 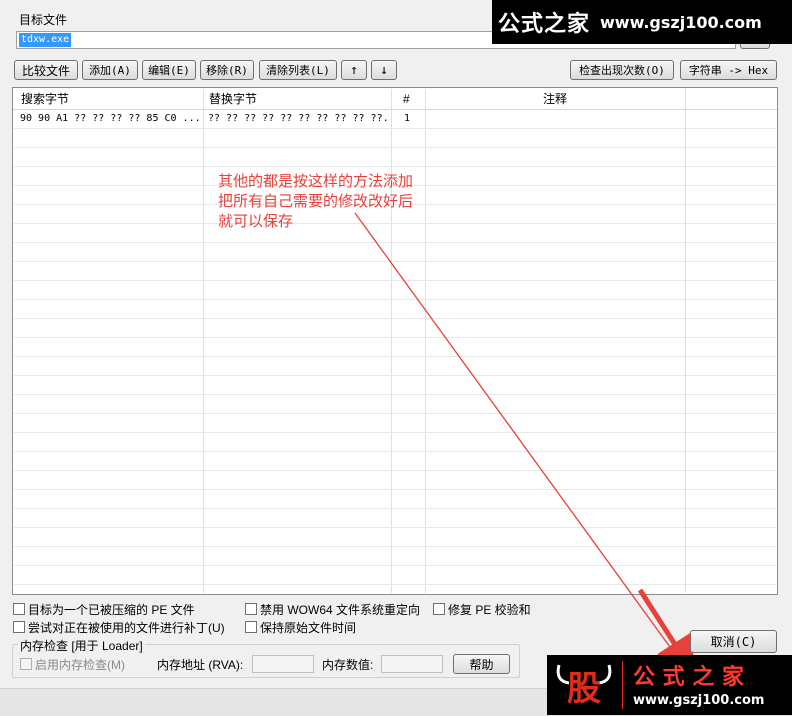 I want to click on keep-time-label: 保持原始文件时间, so click(x=308, y=628).